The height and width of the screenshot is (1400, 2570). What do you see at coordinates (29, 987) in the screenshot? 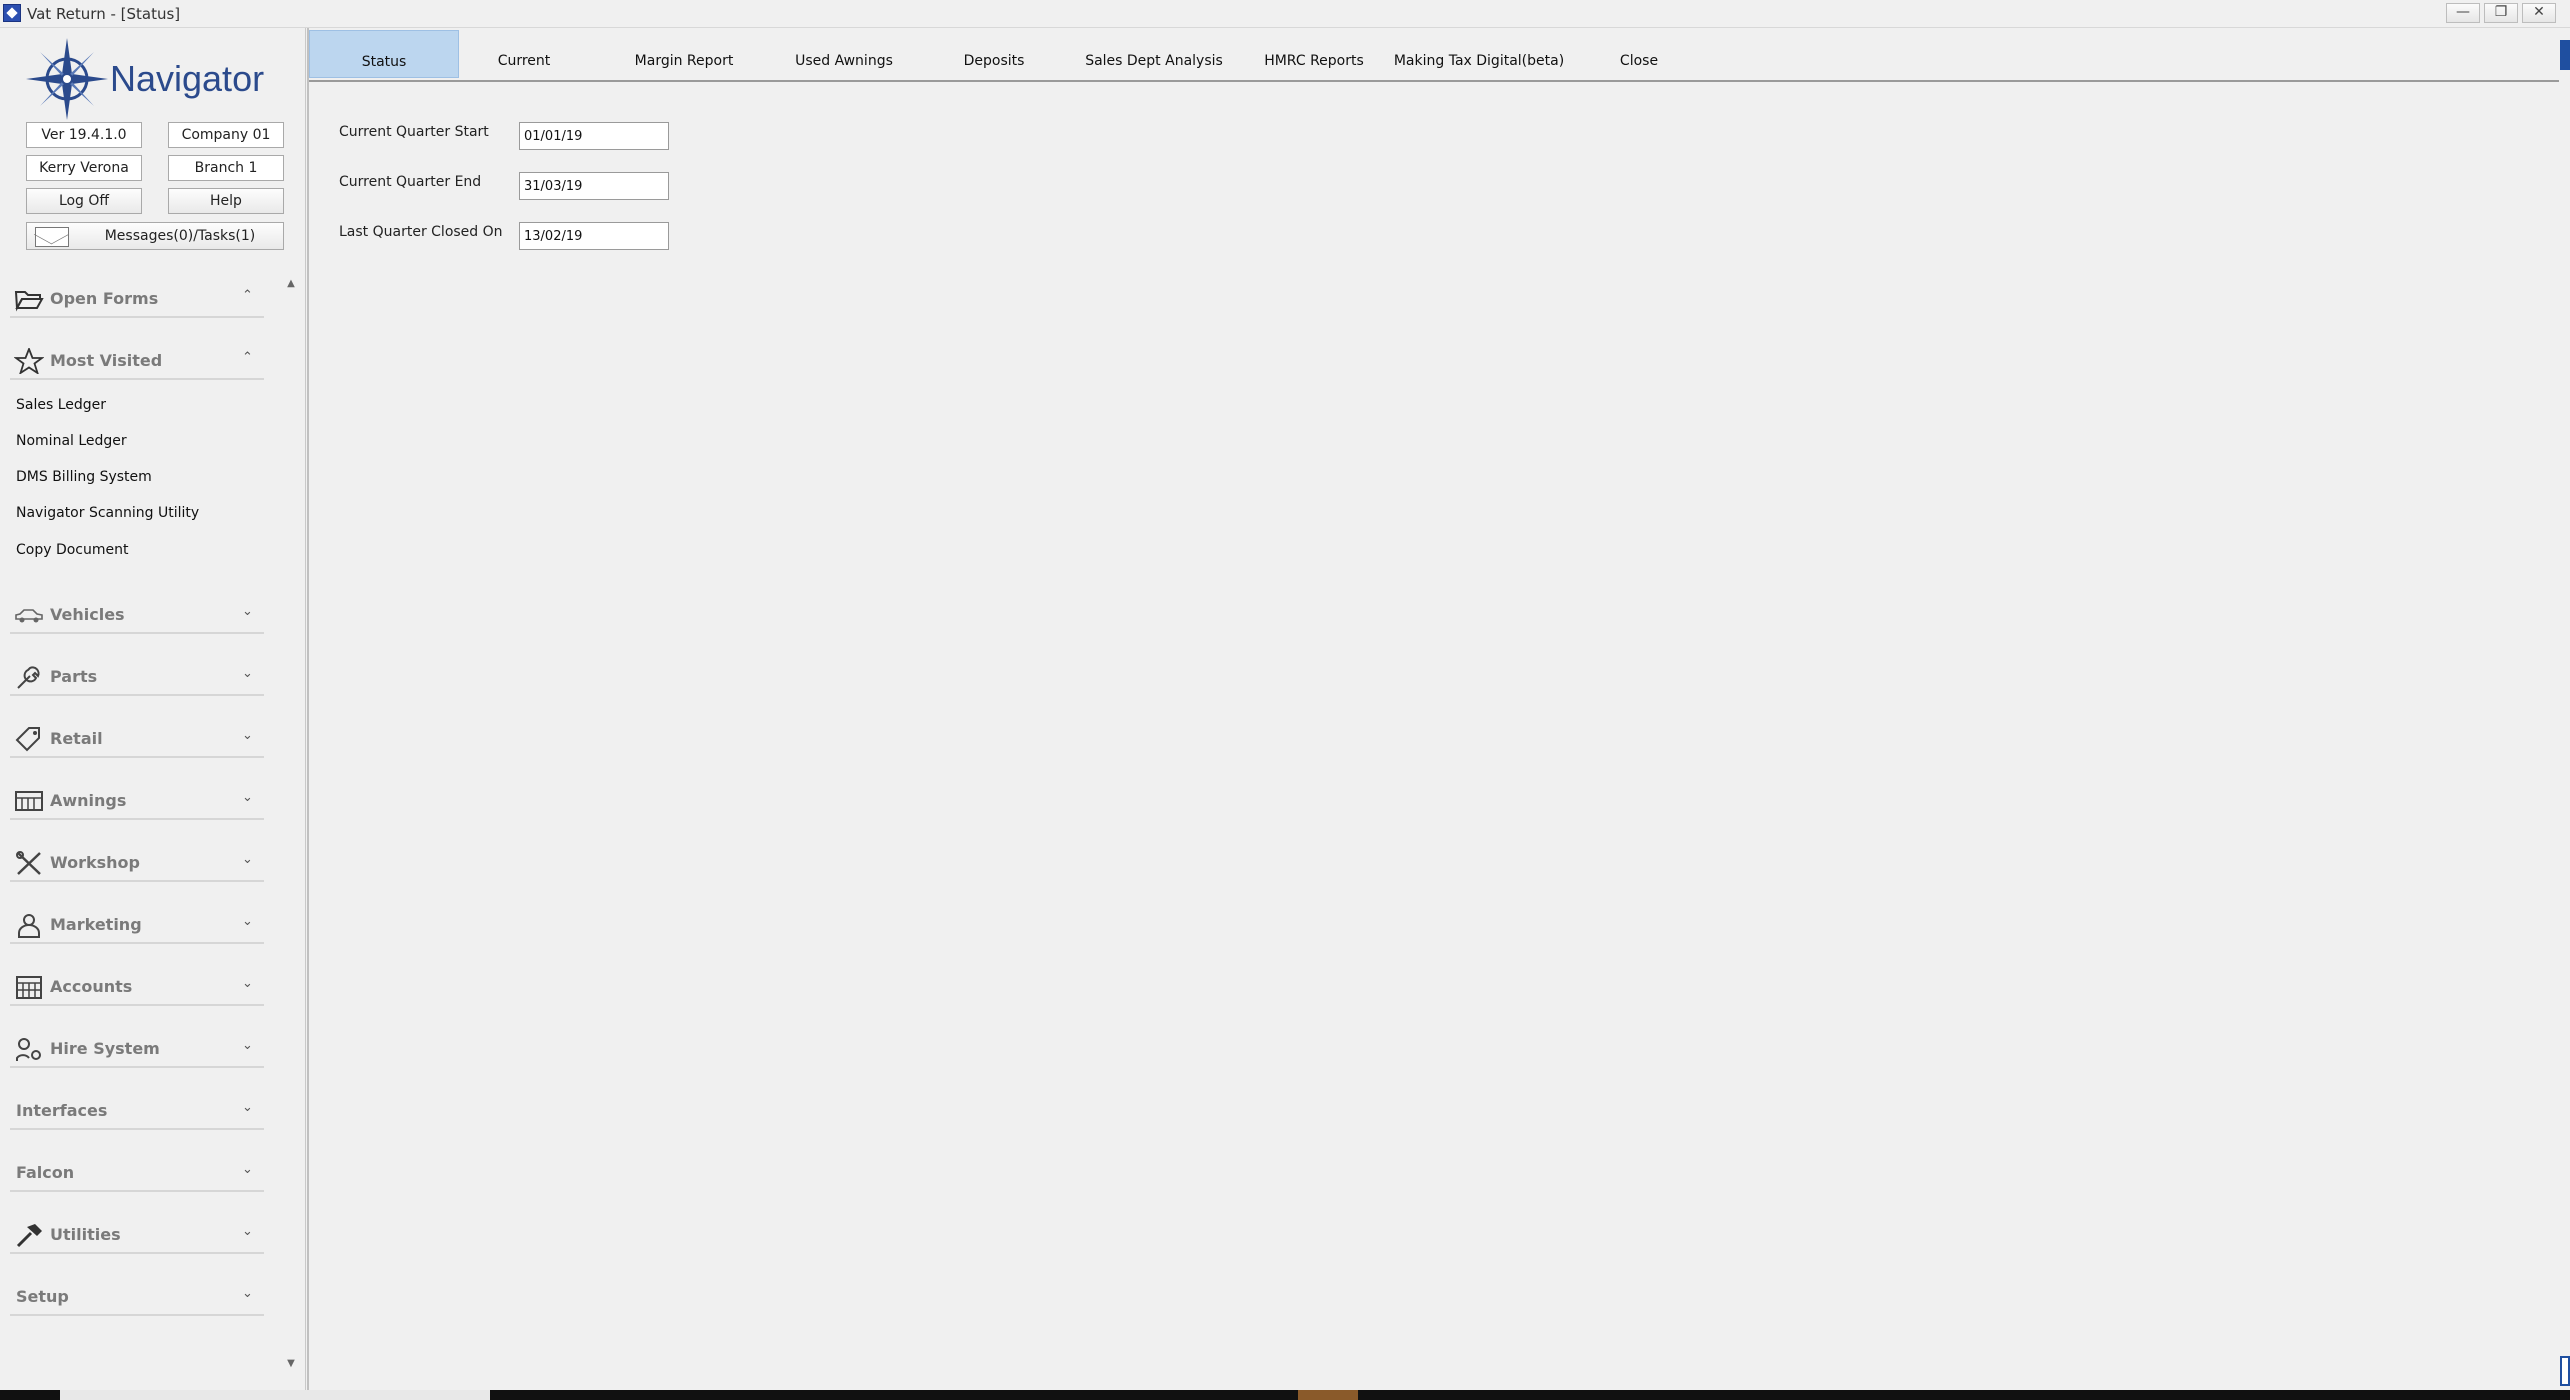
I see `calculator-icon` at bounding box center [29, 987].